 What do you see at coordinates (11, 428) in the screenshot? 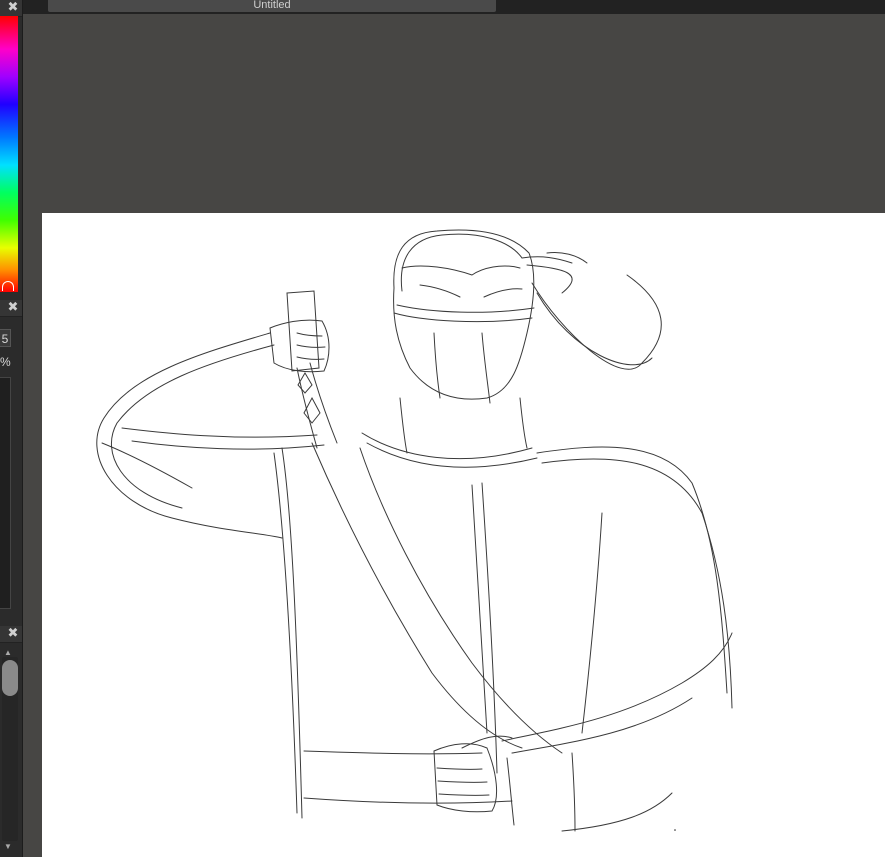
I see `left-tool-panel: ✖ ✖ 5 % ✖ ▲ ▼` at bounding box center [11, 428].